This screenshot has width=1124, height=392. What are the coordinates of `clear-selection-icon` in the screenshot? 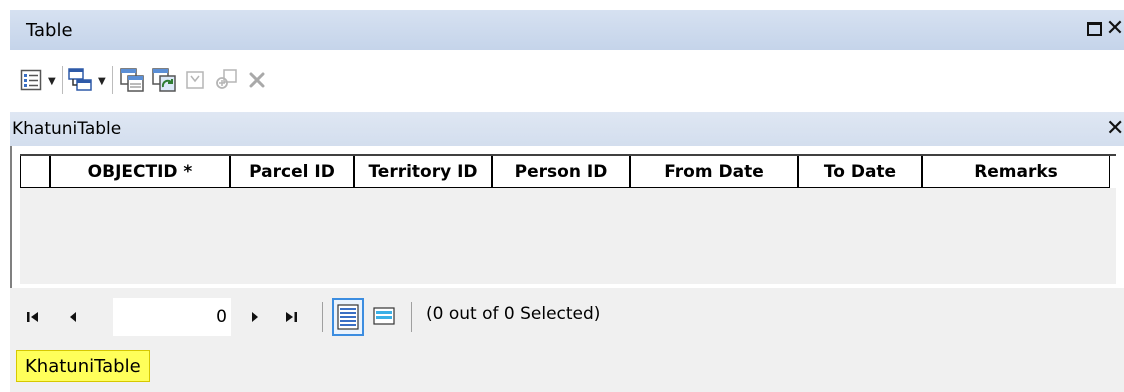 It's located at (195, 80).